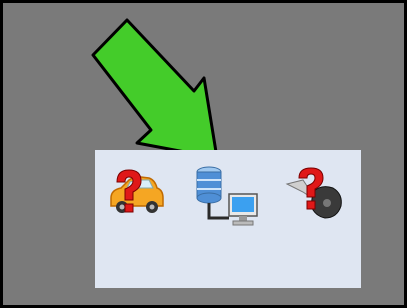  What do you see at coordinates (316, 197) in the screenshot?
I see `key-unknown-icon` at bounding box center [316, 197].